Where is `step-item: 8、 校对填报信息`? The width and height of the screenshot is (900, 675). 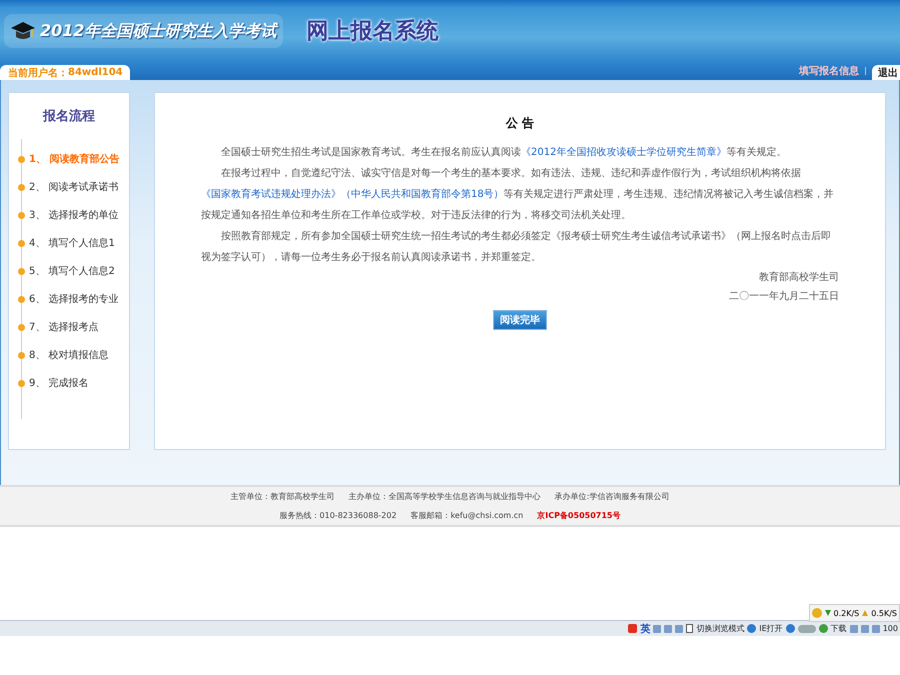 step-item: 8、 校对填报信息 is located at coordinates (69, 355).